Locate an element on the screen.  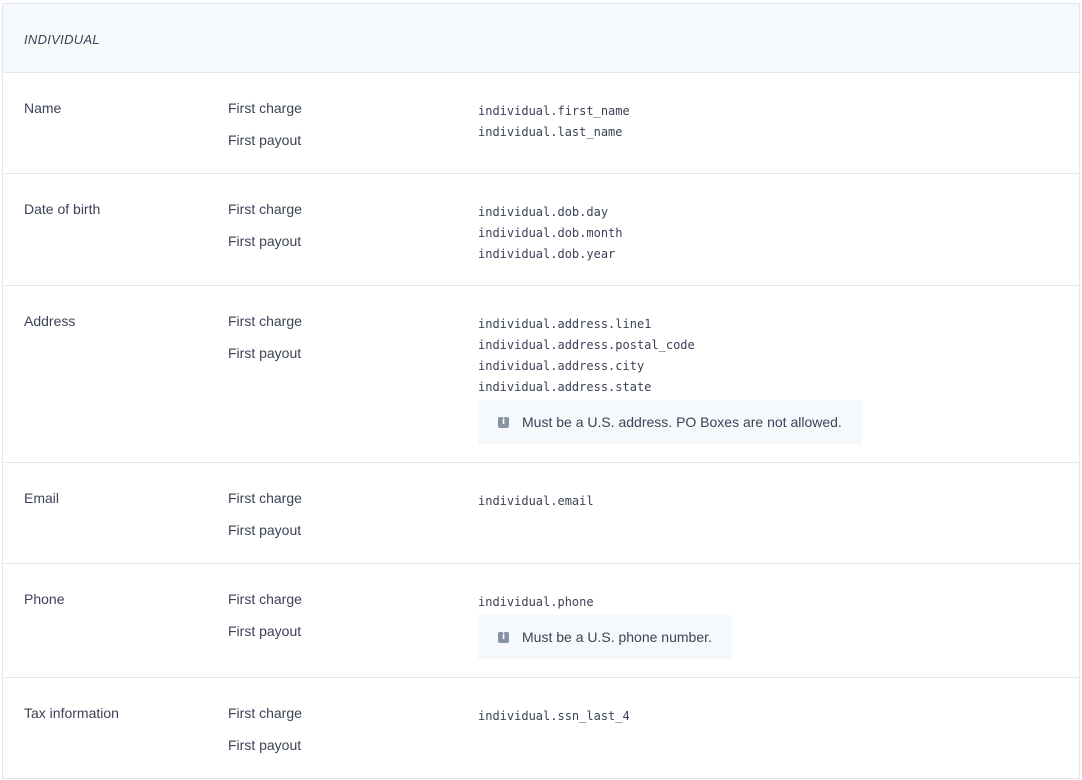
field-name: individual.dob.month is located at coordinates (550, 233).